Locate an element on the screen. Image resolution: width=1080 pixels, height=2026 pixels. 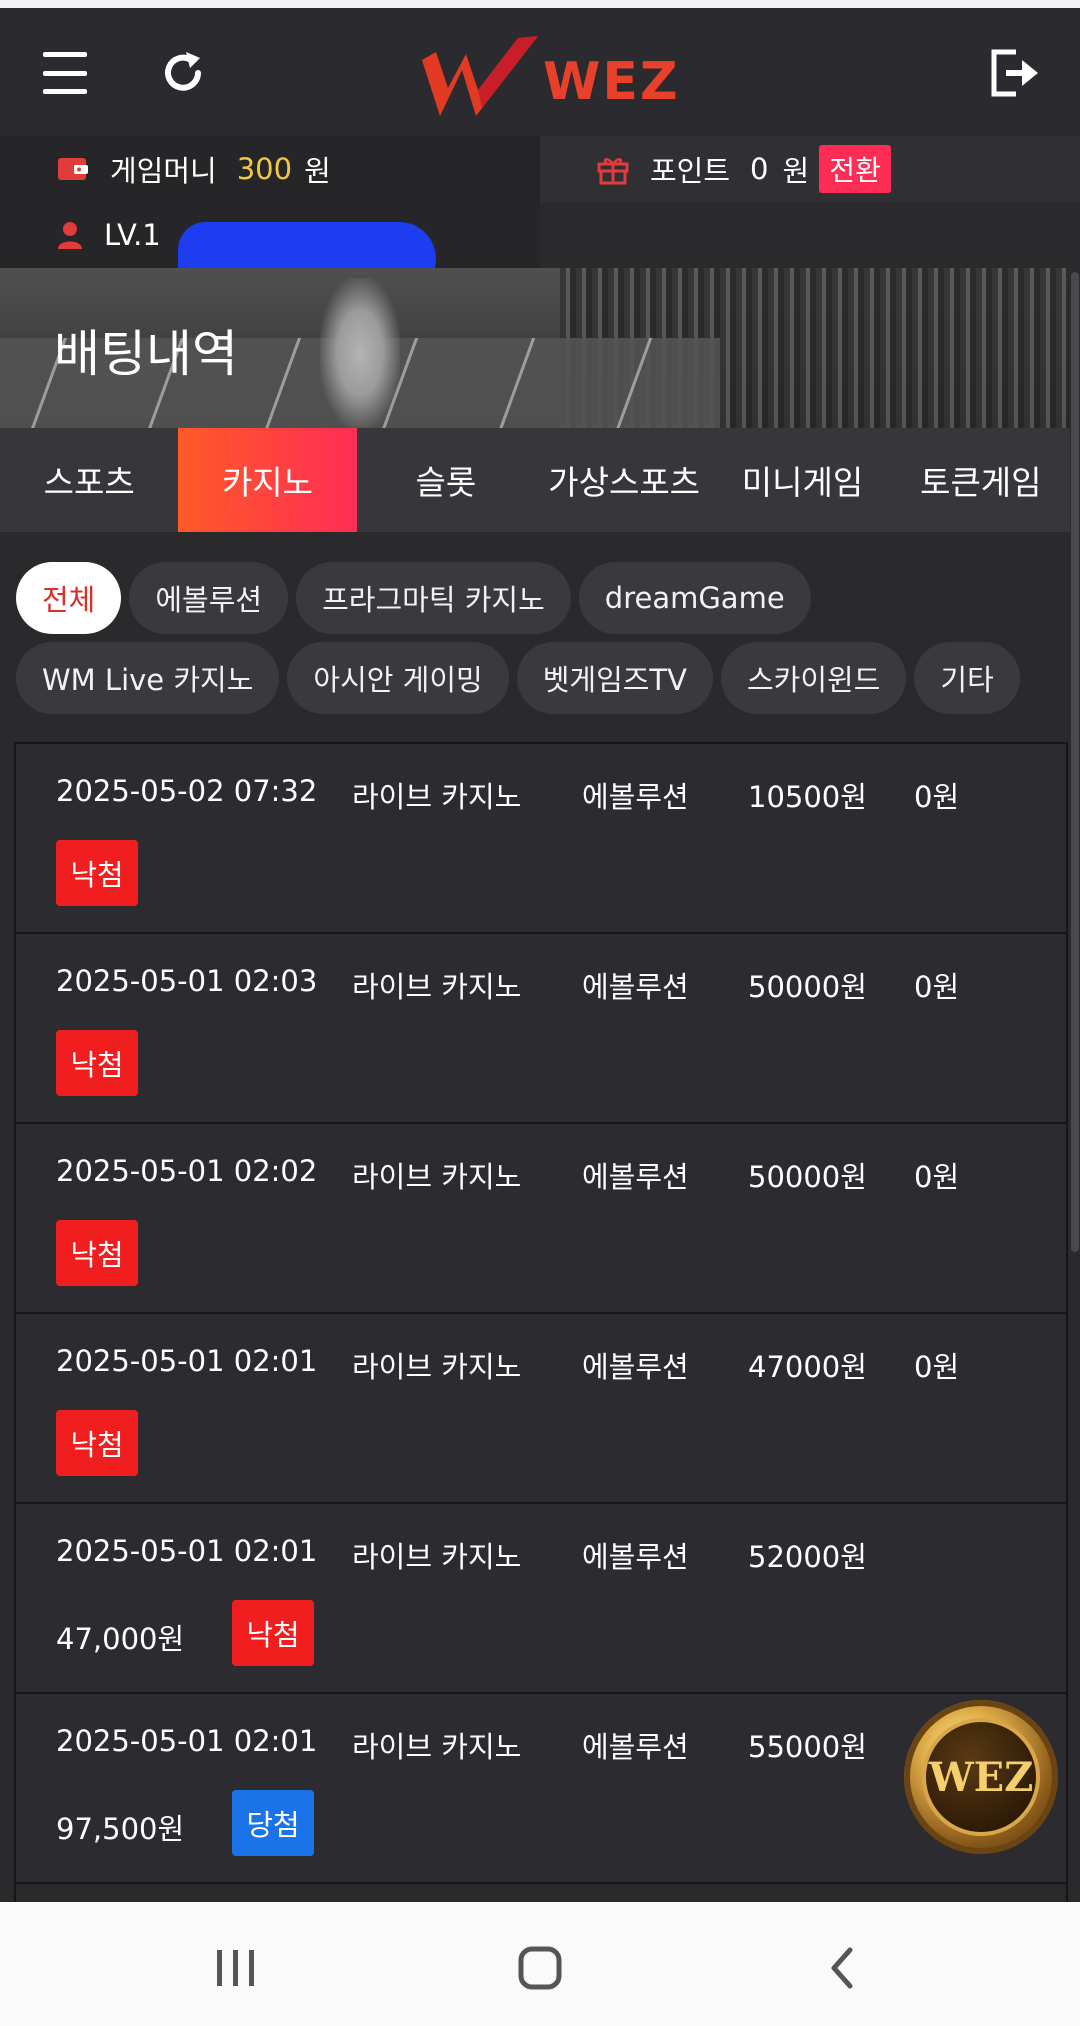
row-bet-amount: 55000원 is located at coordinates (807, 1747).